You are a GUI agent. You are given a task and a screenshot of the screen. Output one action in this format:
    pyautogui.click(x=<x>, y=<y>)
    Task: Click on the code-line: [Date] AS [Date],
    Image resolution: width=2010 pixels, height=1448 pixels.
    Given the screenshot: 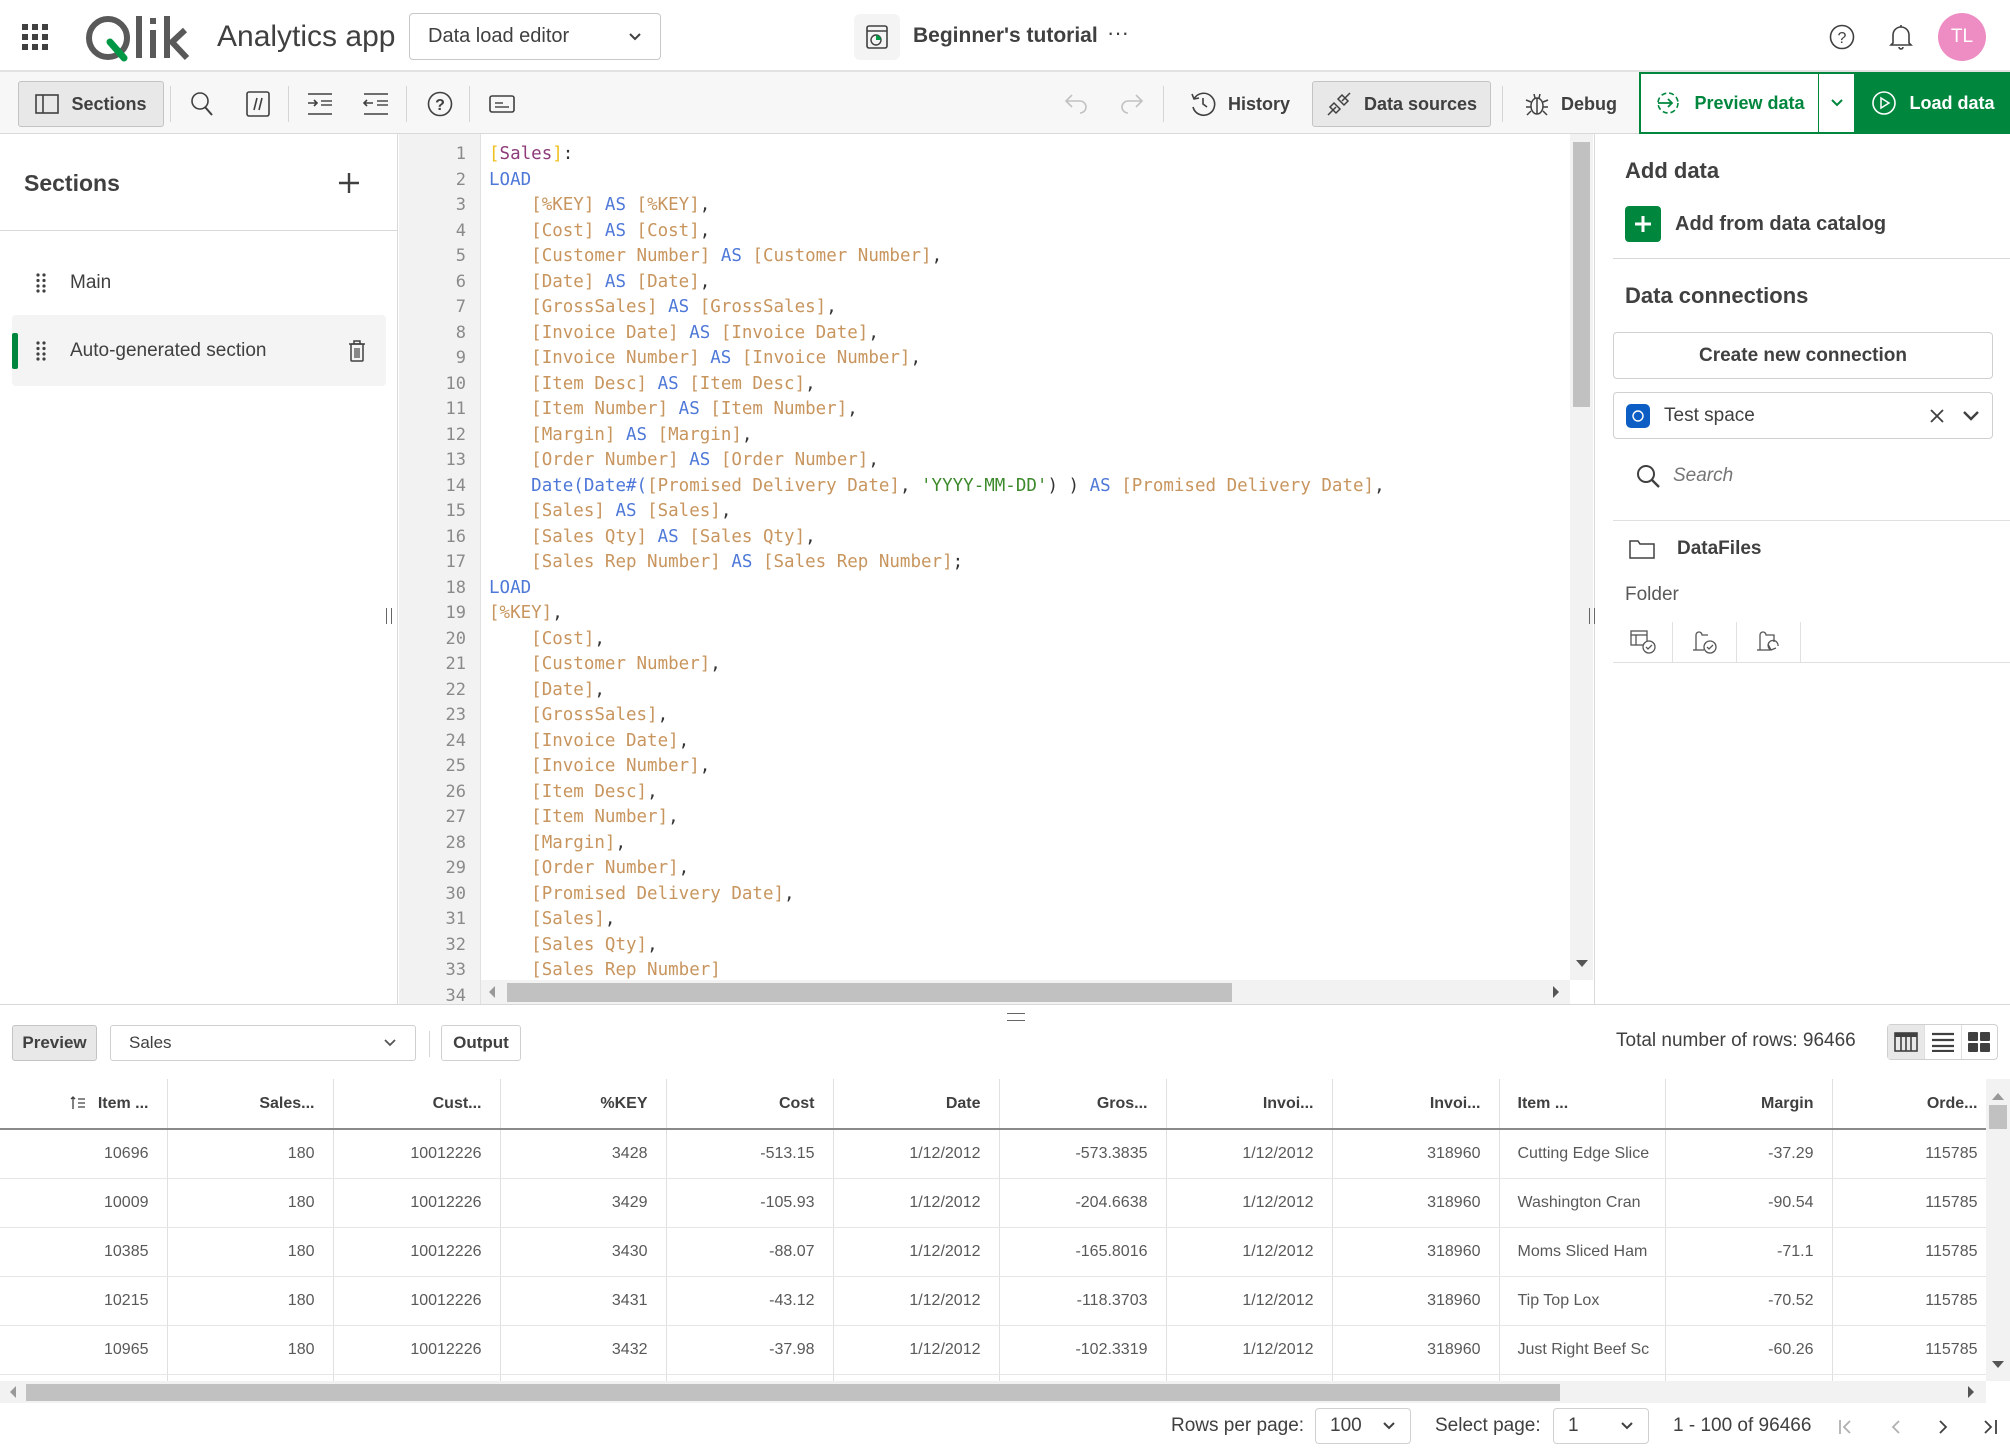 What is the action you would take?
    pyautogui.click(x=599, y=282)
    